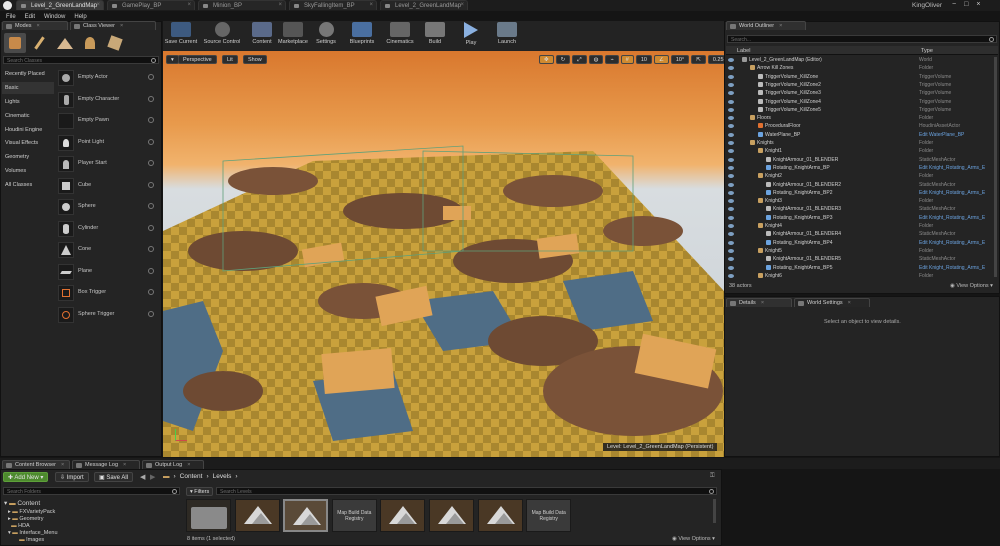  What do you see at coordinates (861, 110) in the screenshot?
I see `outliner-row: TriggerVolume_KillZone5 TriggerVolume` at bounding box center [861, 110].